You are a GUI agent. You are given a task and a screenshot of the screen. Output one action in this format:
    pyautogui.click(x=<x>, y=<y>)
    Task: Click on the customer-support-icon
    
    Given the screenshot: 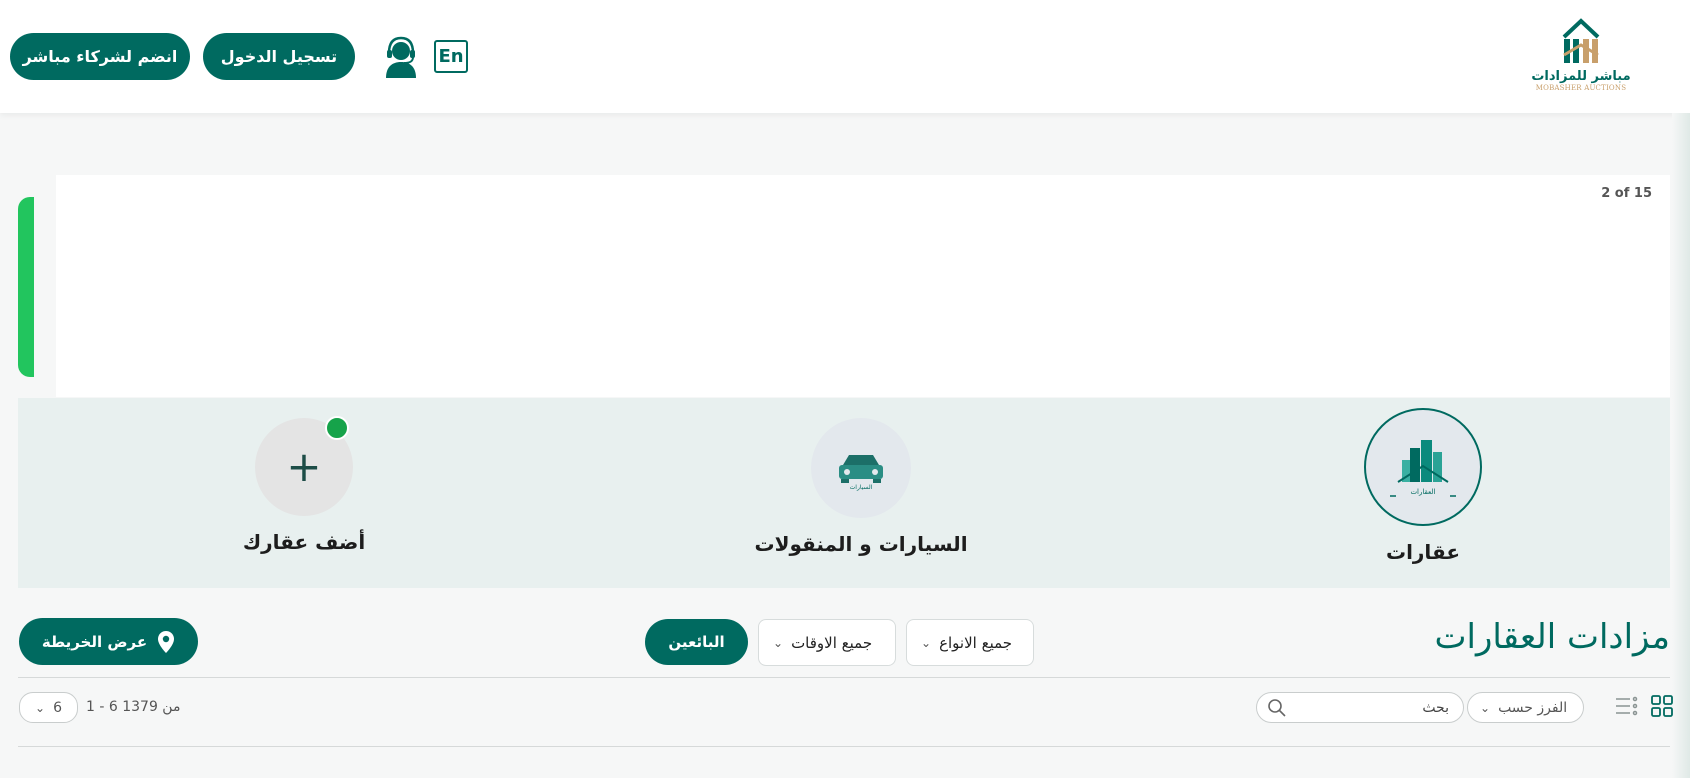 What is the action you would take?
    pyautogui.click(x=401, y=57)
    